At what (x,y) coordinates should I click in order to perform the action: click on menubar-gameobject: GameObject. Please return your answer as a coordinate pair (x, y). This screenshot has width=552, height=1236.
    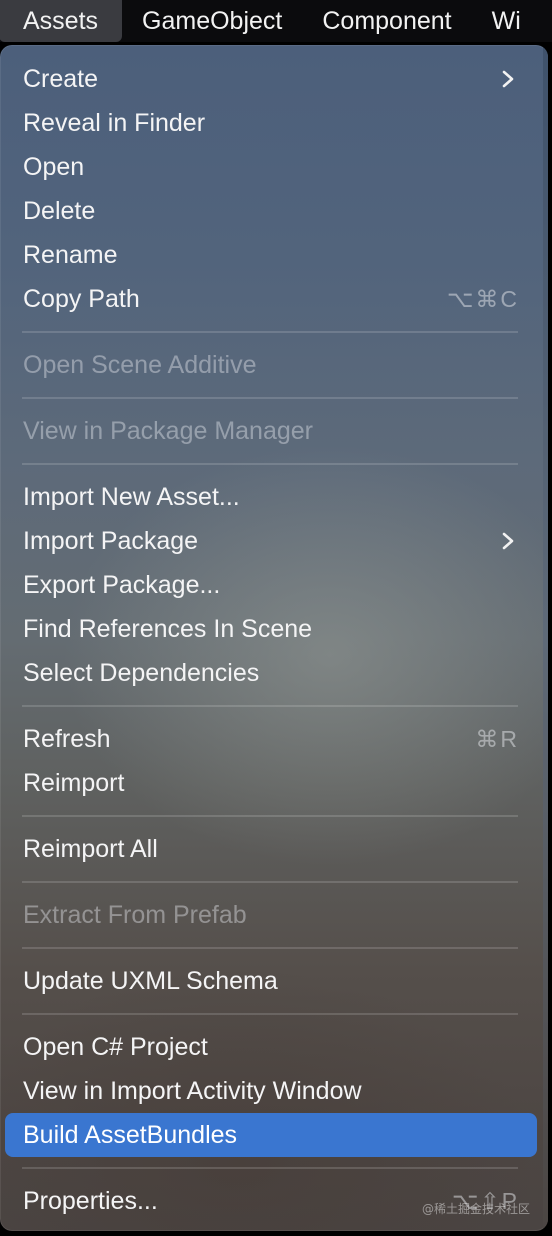
    Looking at the image, I should click on (212, 21).